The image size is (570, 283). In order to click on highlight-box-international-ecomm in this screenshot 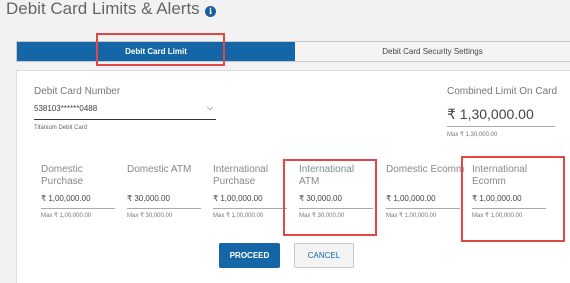, I will do `click(513, 199)`.